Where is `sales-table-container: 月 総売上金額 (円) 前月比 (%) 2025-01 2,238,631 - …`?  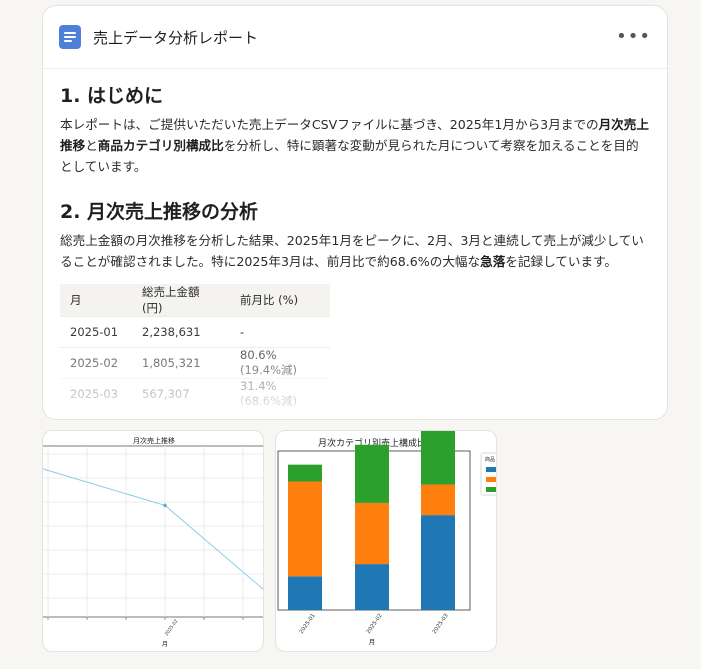
sales-table-container: 月 総売上金額 (円) 前月比 (%) 2025-01 2,238,631 - … is located at coordinates (195, 346).